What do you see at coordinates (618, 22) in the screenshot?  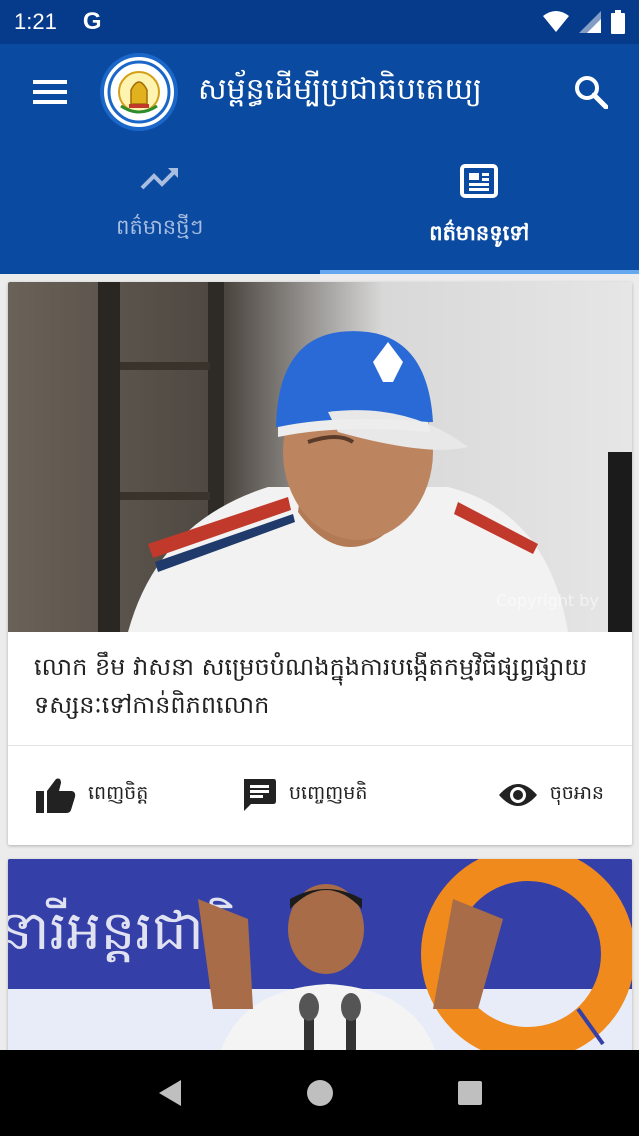 I see `battery-icon` at bounding box center [618, 22].